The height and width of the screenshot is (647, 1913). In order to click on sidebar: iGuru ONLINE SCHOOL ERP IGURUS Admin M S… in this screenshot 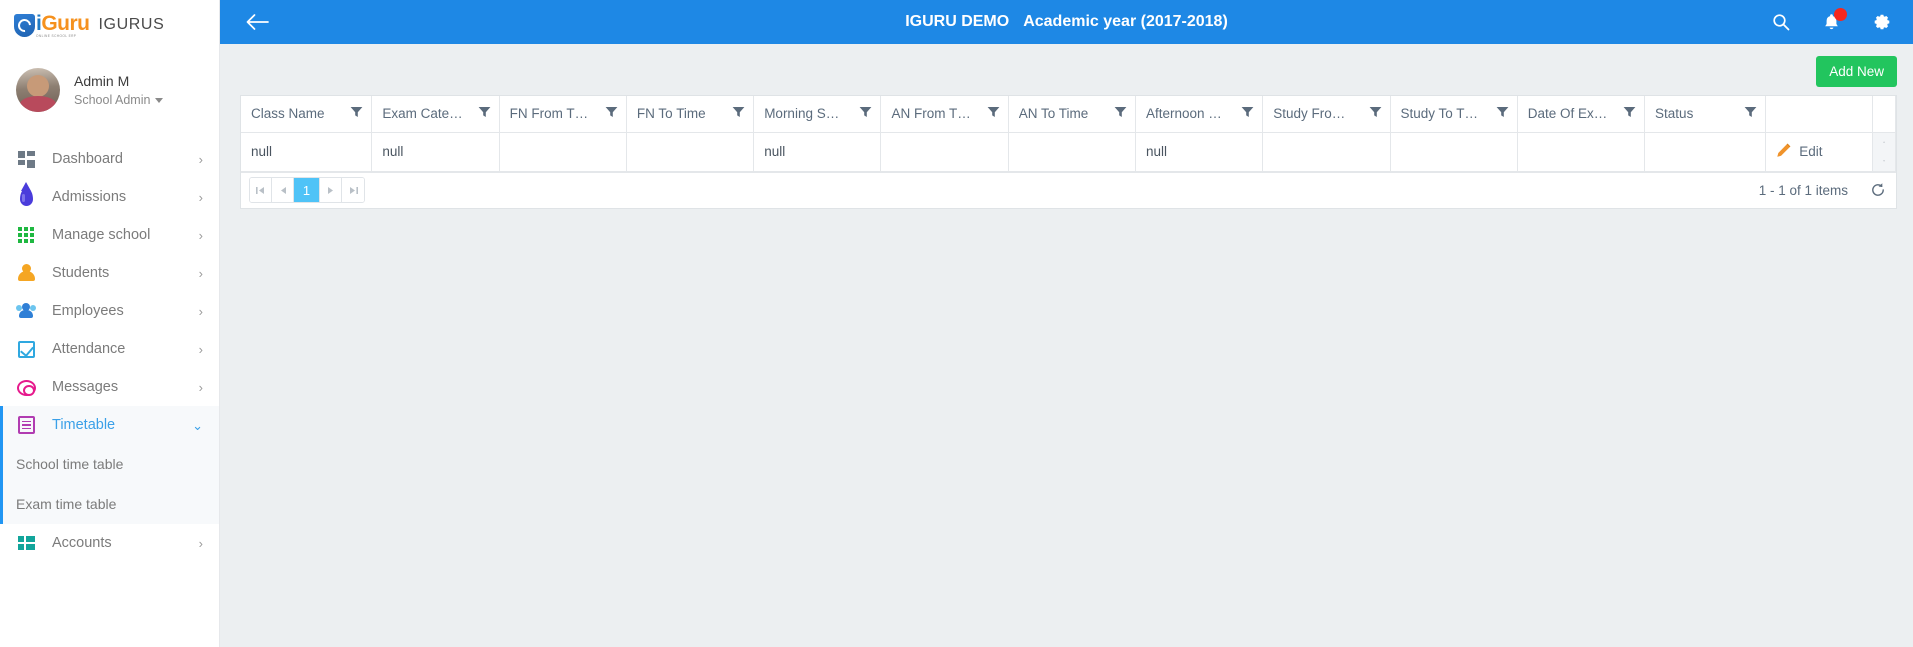, I will do `click(110, 323)`.